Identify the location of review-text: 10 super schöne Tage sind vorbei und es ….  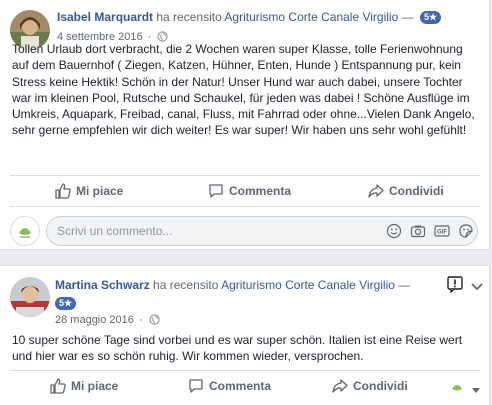
(237, 348).